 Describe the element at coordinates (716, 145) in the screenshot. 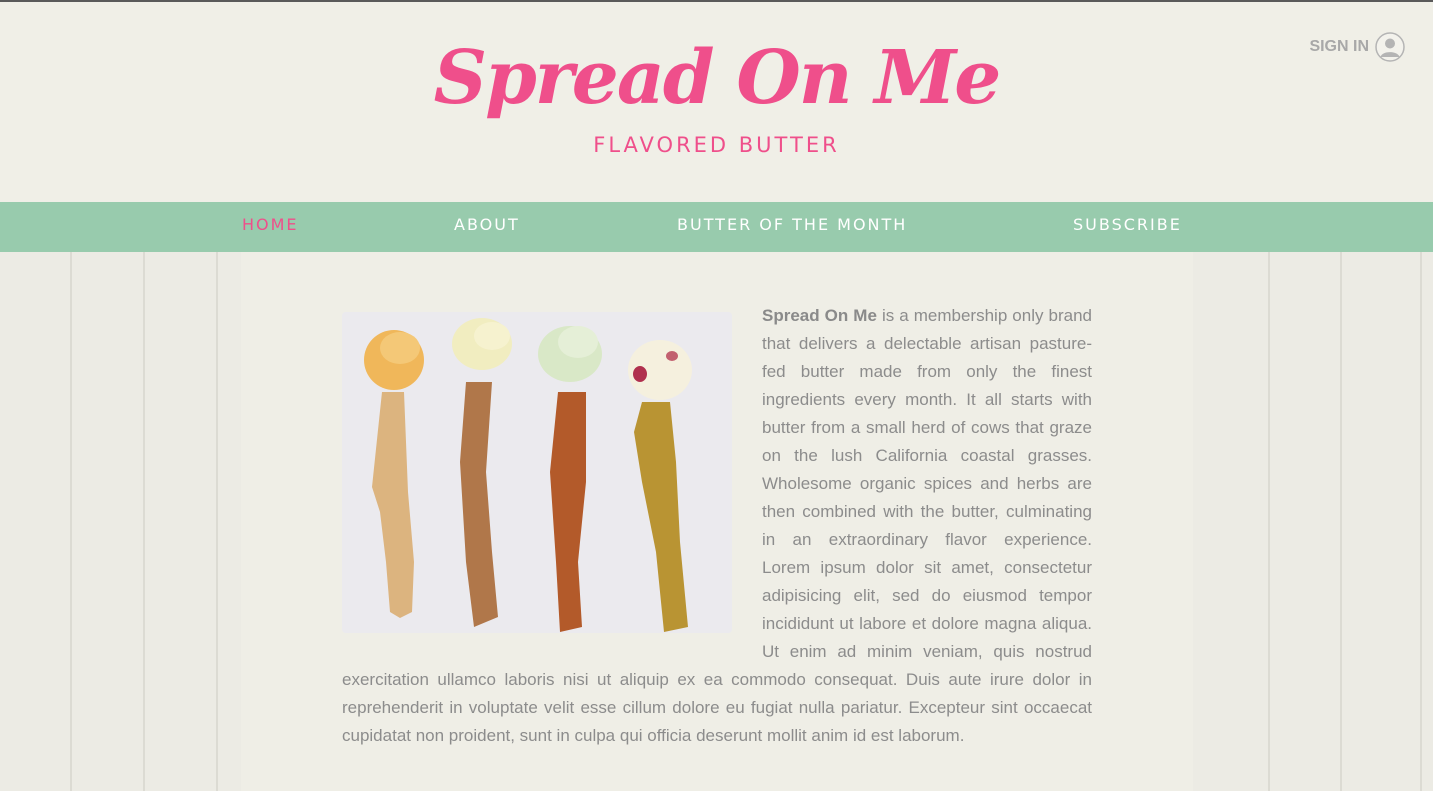

I see `logo-subtitle: FLAVORED BUTTER` at that location.